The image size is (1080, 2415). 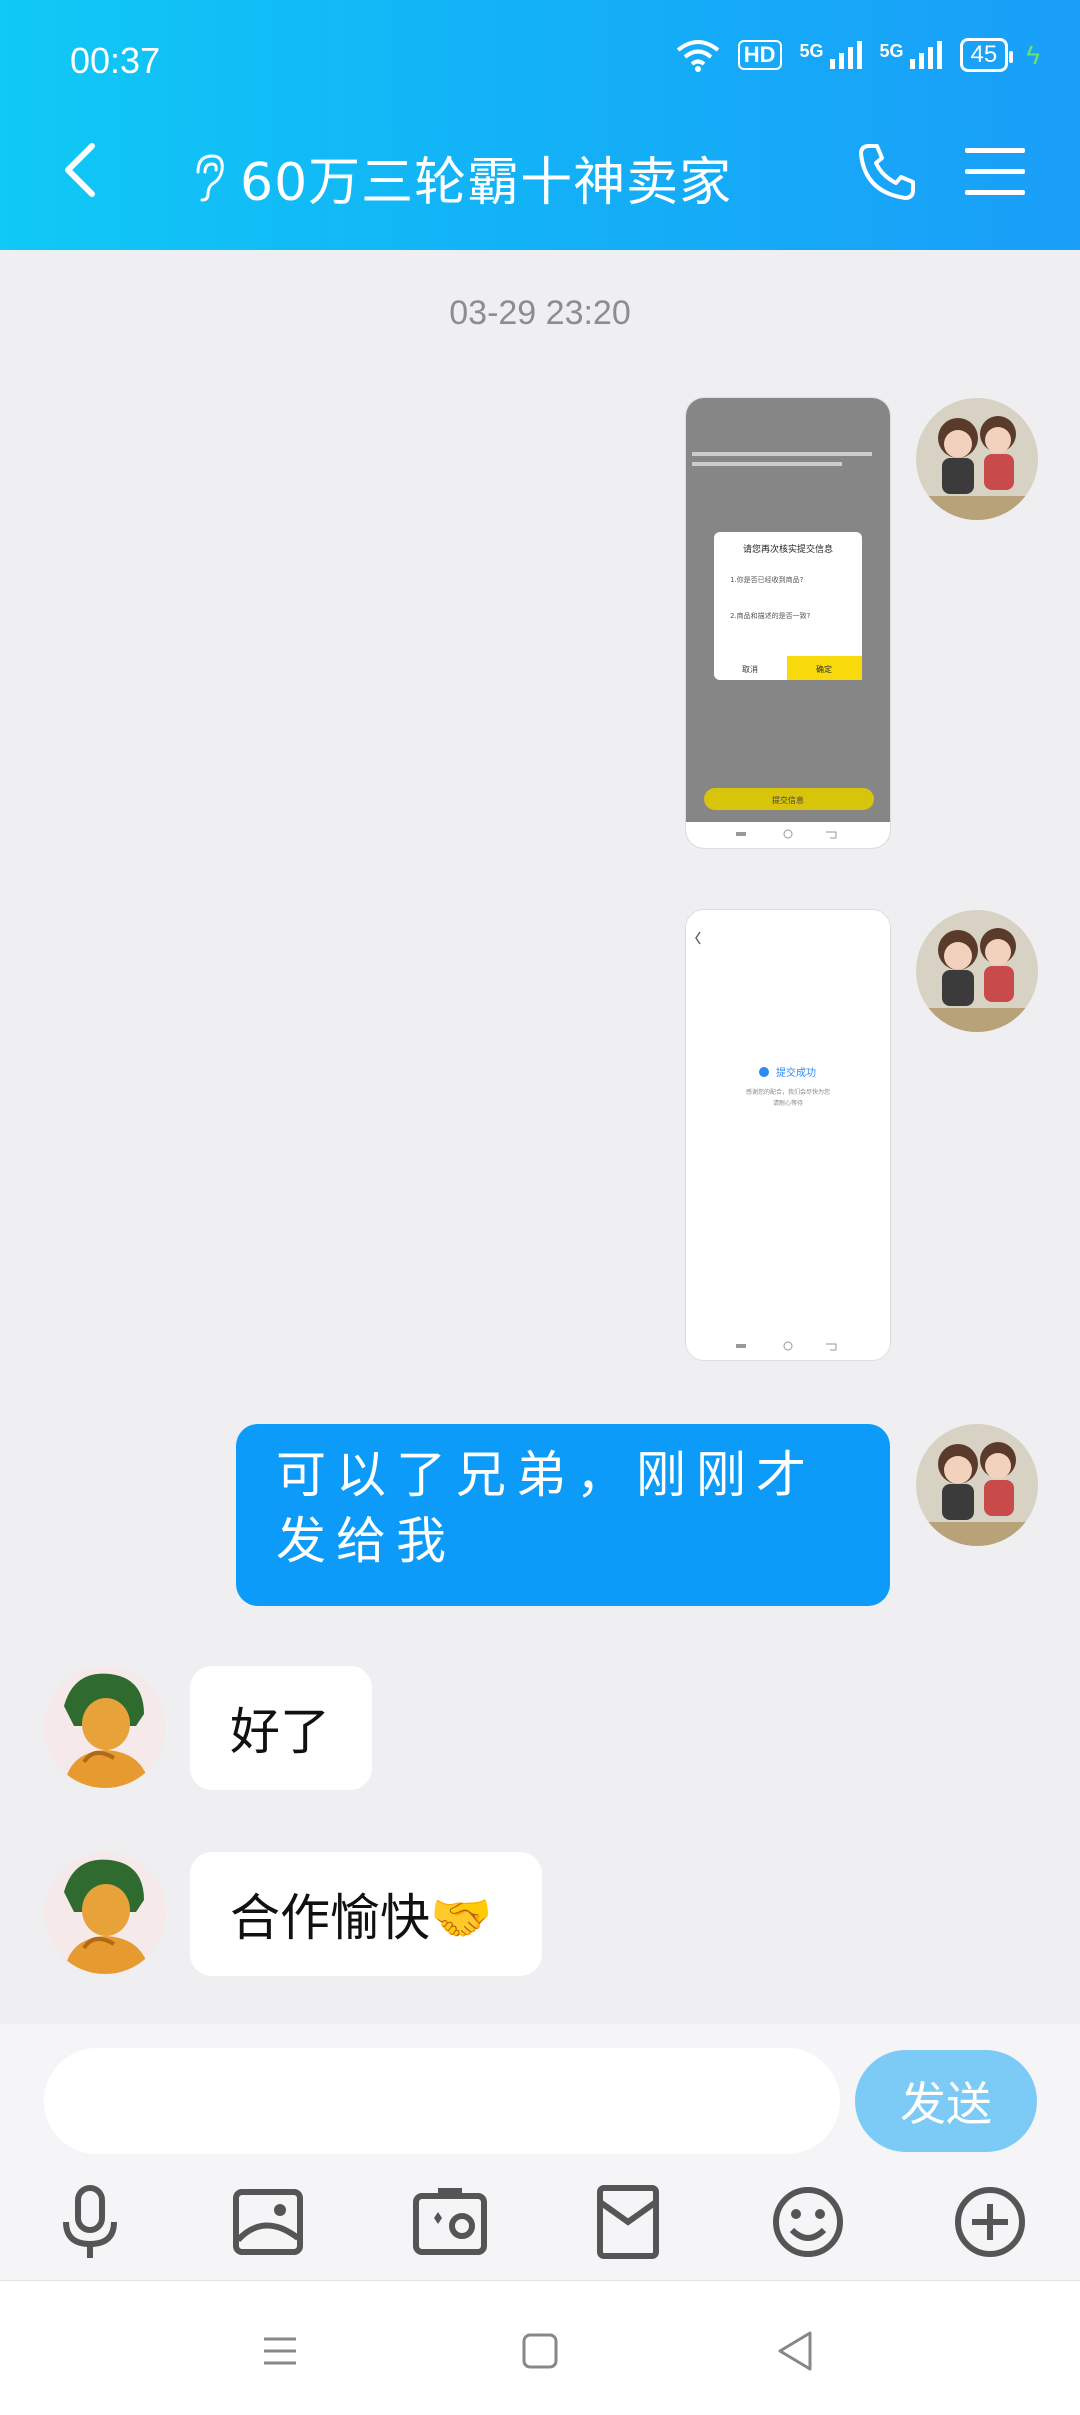 I want to click on emoji-icon, so click(x=808, y=2222).